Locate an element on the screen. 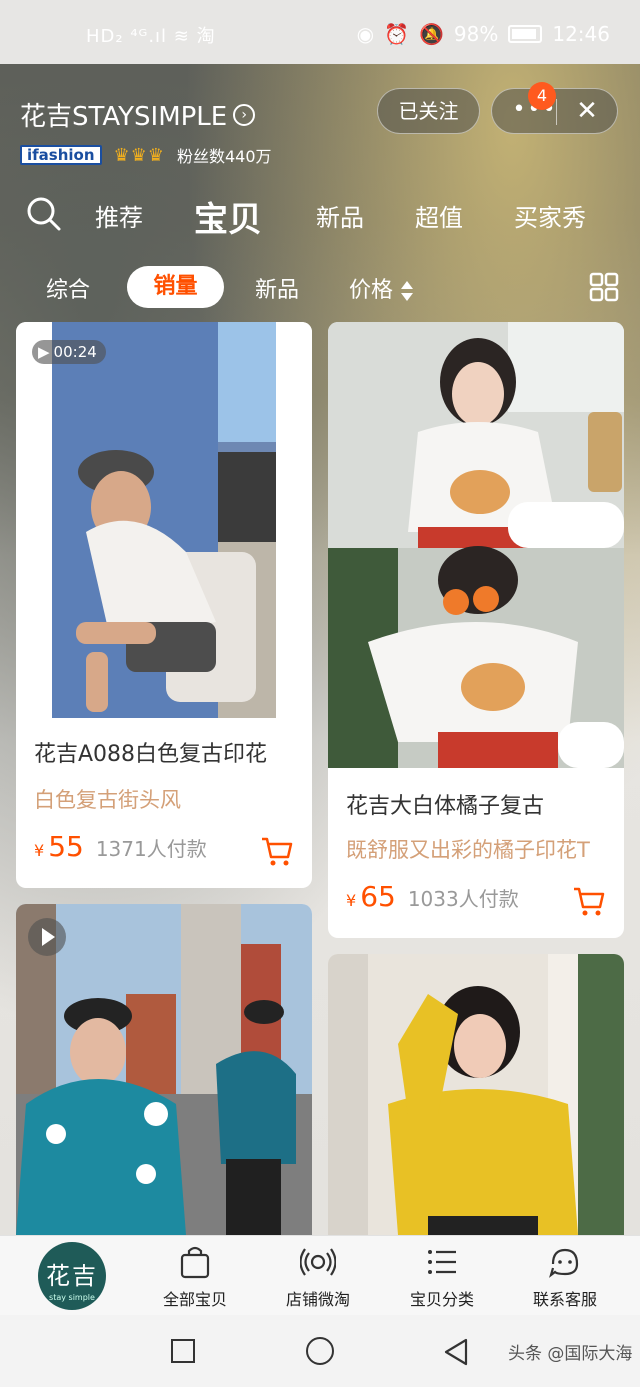  notification-badge: 4 is located at coordinates (542, 96).